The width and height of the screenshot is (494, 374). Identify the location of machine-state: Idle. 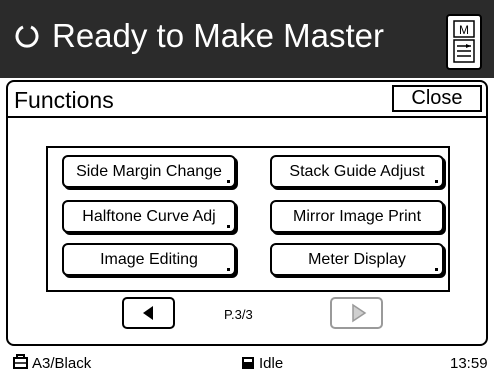
(271, 363).